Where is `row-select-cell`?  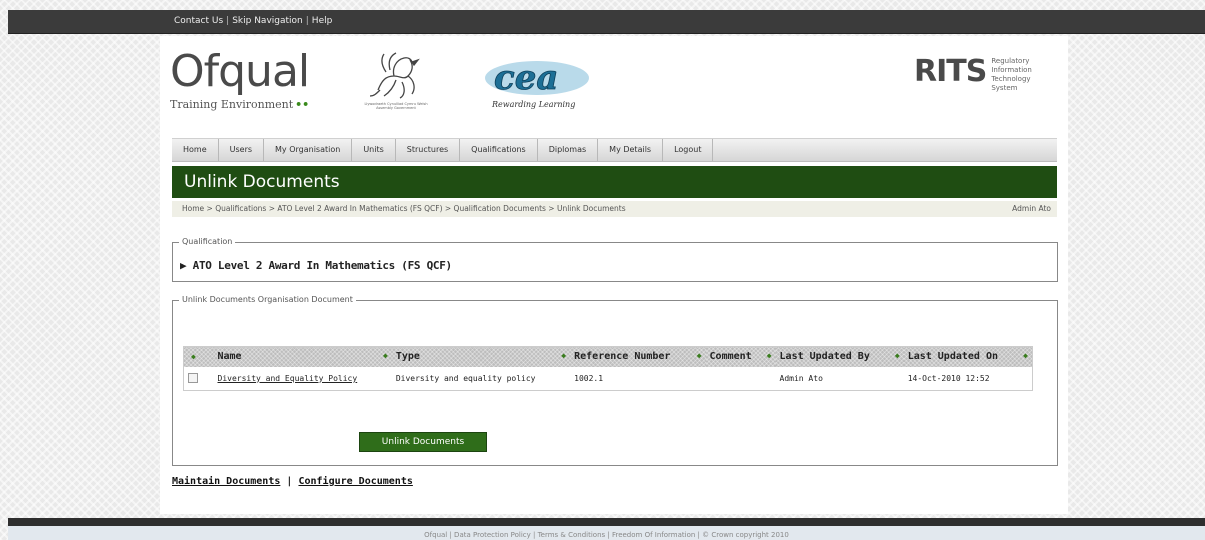
row-select-cell is located at coordinates (198, 378).